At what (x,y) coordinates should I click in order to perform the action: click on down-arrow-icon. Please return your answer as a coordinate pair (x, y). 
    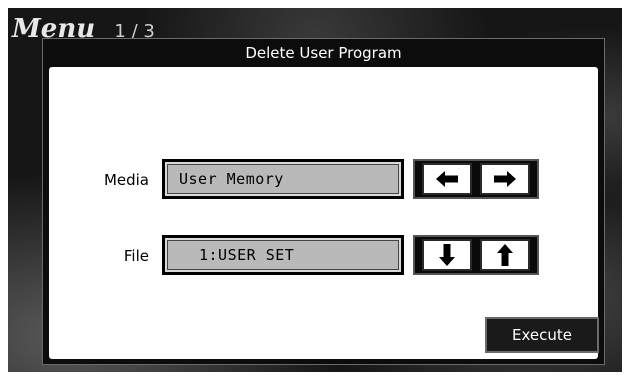
    Looking at the image, I should click on (447, 255).